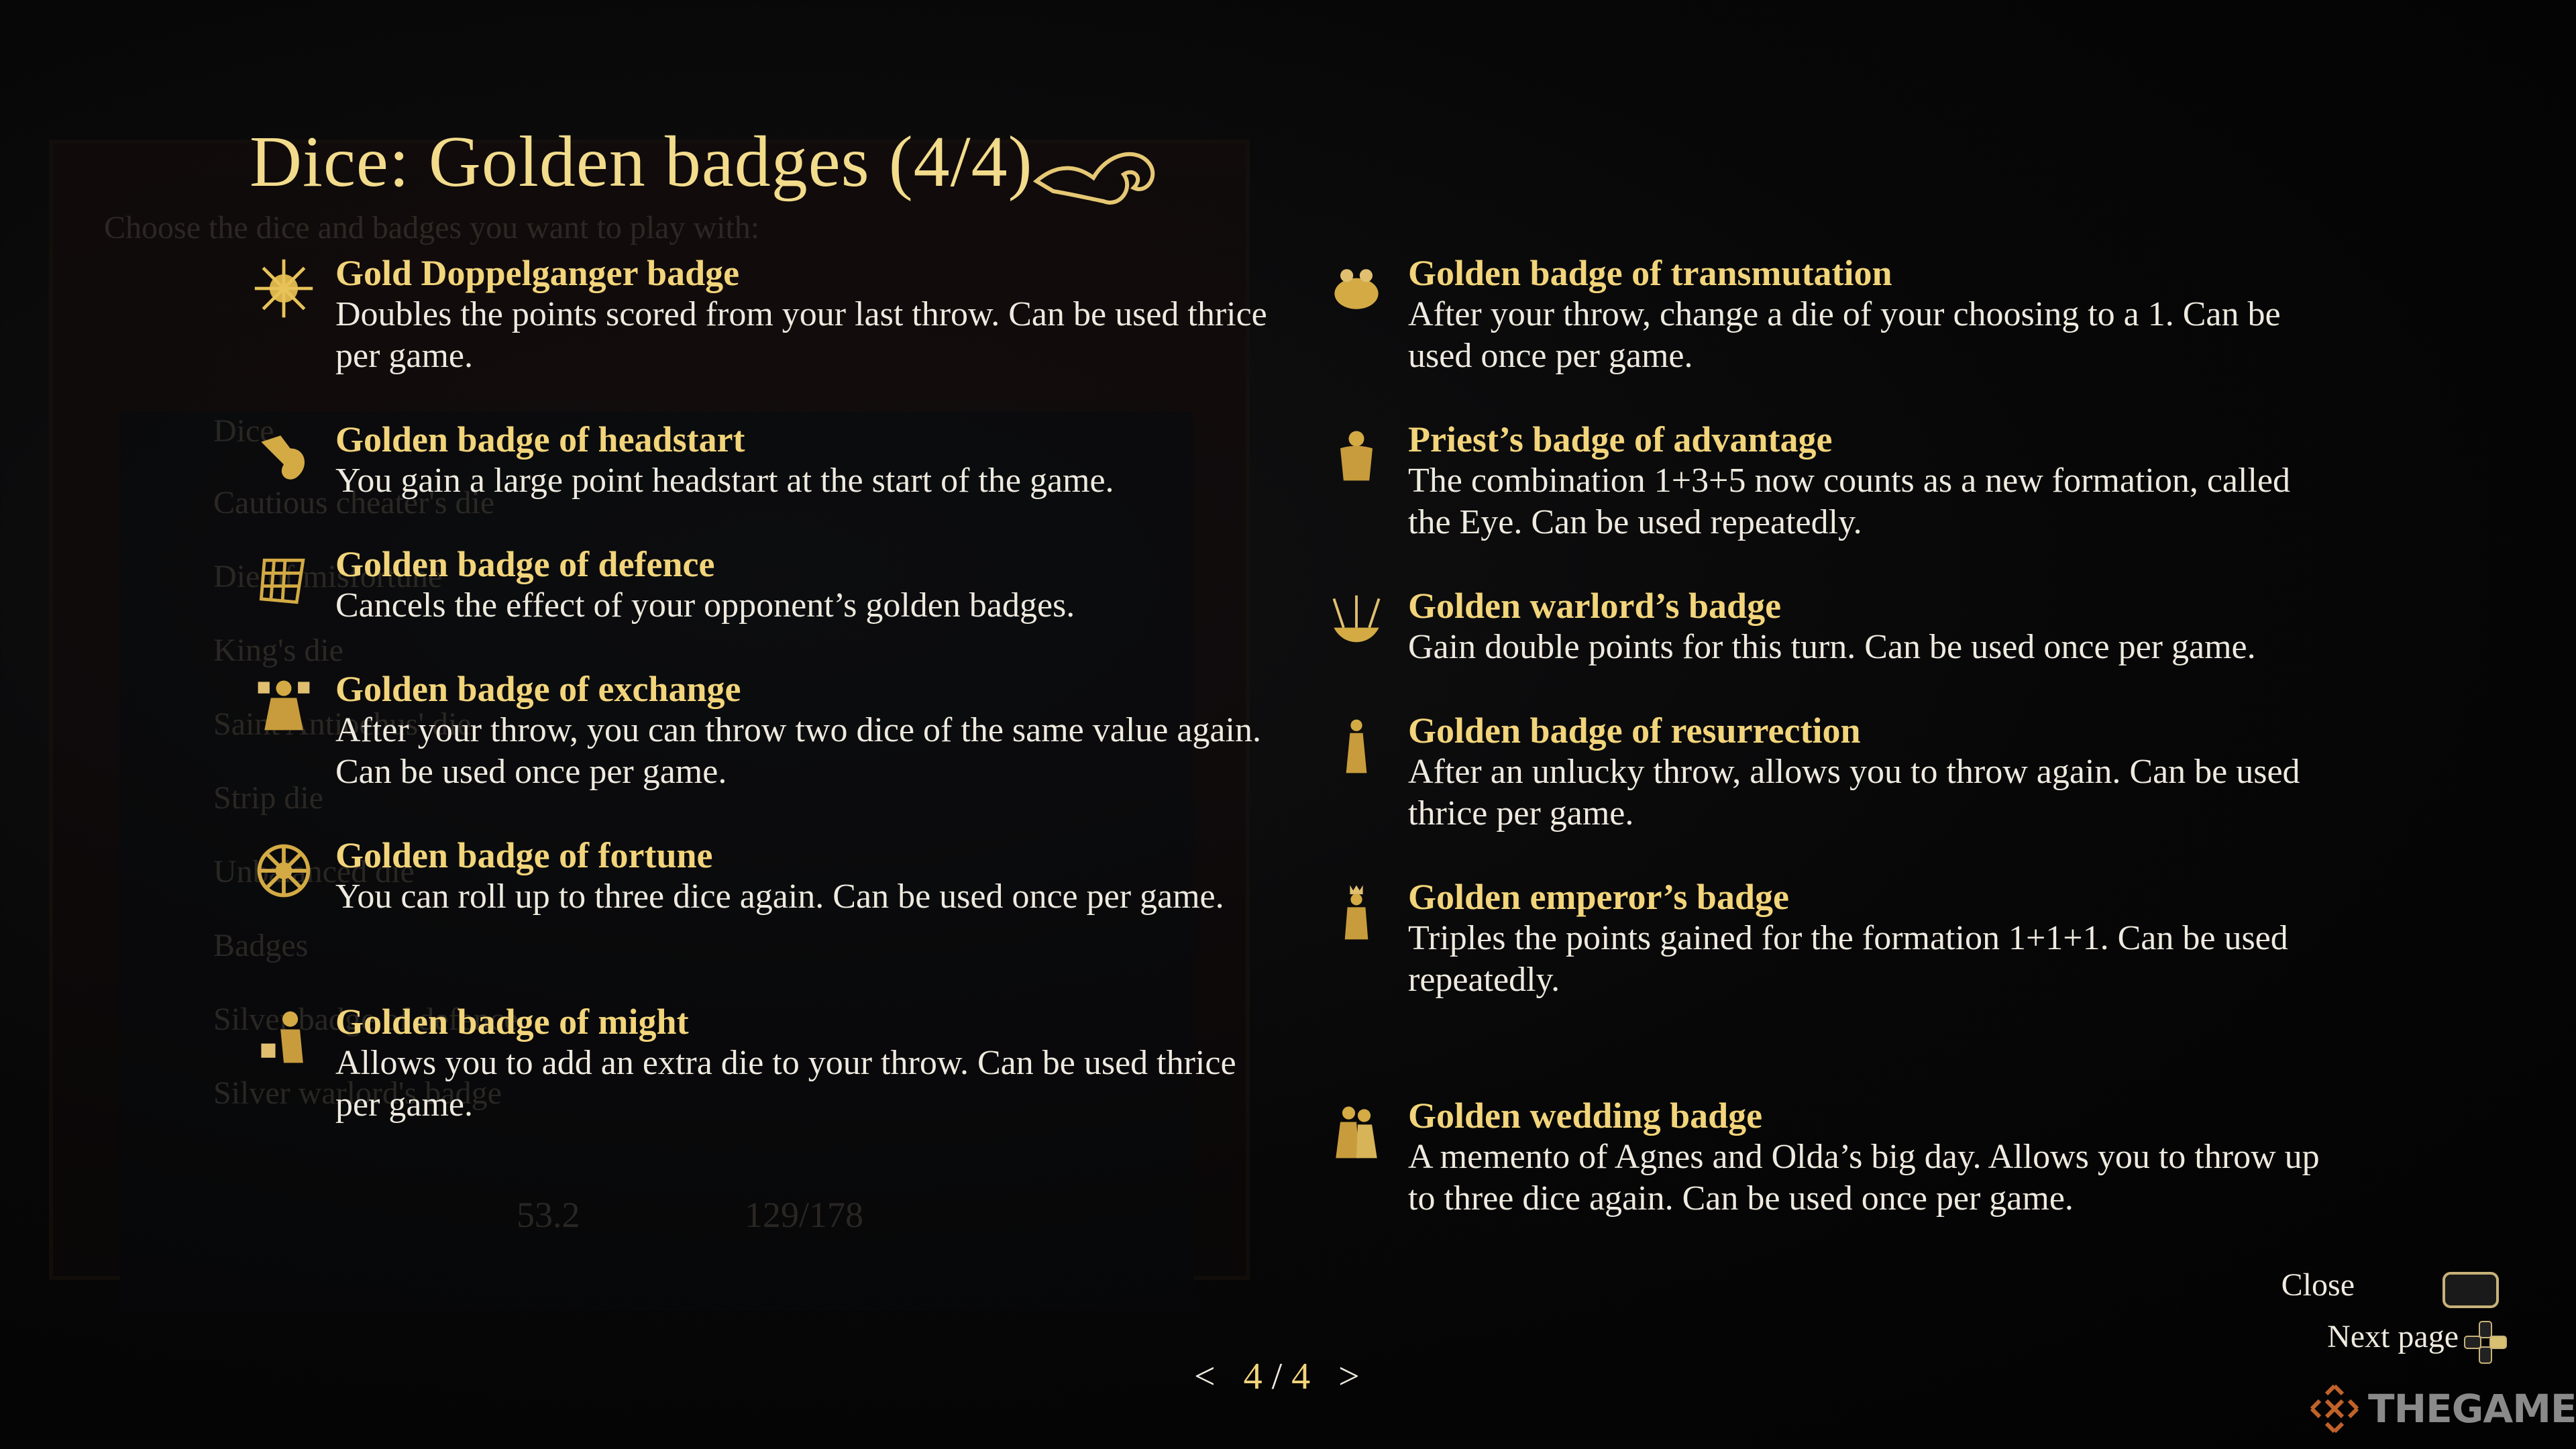  Describe the element at coordinates (512, 1022) in the screenshot. I see `badge-name: Golden badge of might` at that location.